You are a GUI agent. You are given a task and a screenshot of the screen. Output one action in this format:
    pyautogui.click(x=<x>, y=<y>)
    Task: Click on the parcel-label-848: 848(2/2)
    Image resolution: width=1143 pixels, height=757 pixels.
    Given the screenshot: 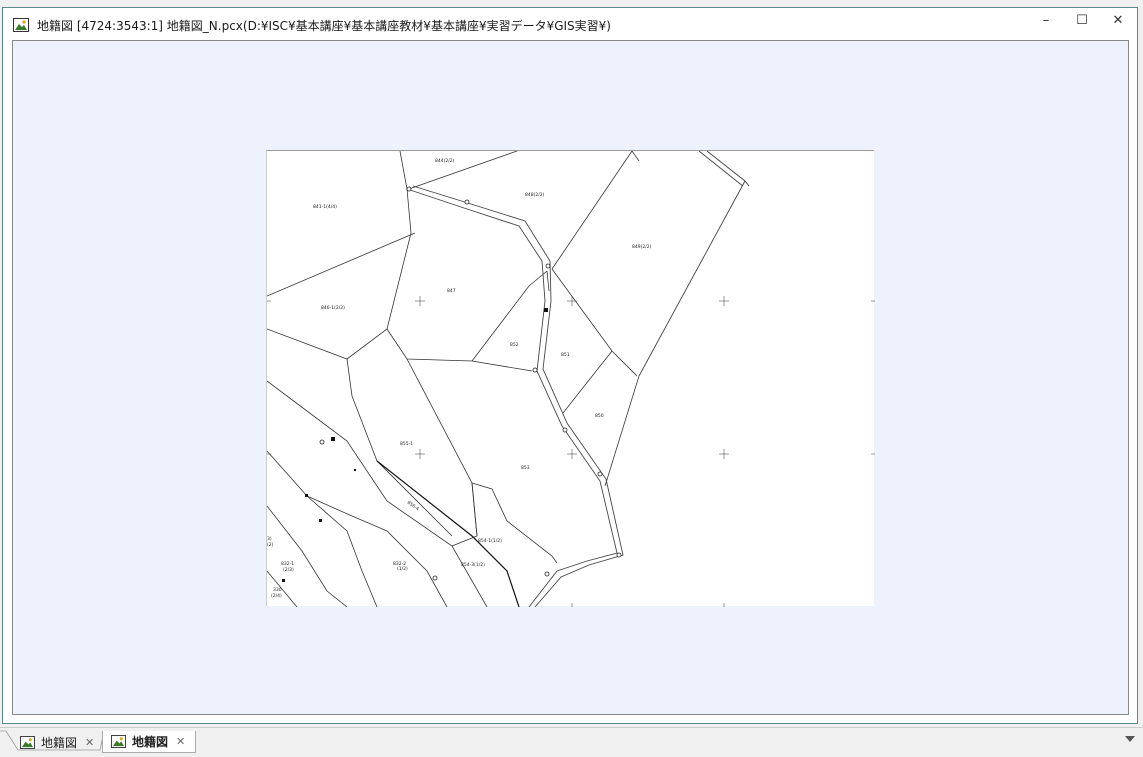 What is the action you would take?
    pyautogui.click(x=535, y=195)
    